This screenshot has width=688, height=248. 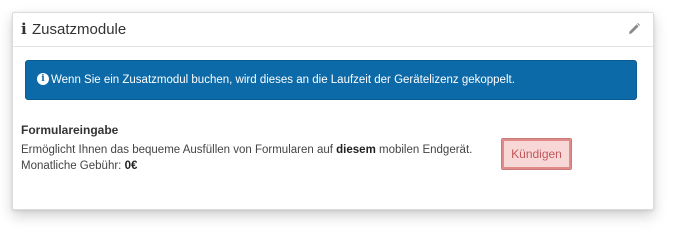 What do you see at coordinates (70, 130) in the screenshot?
I see `module-title: Formulareingabe` at bounding box center [70, 130].